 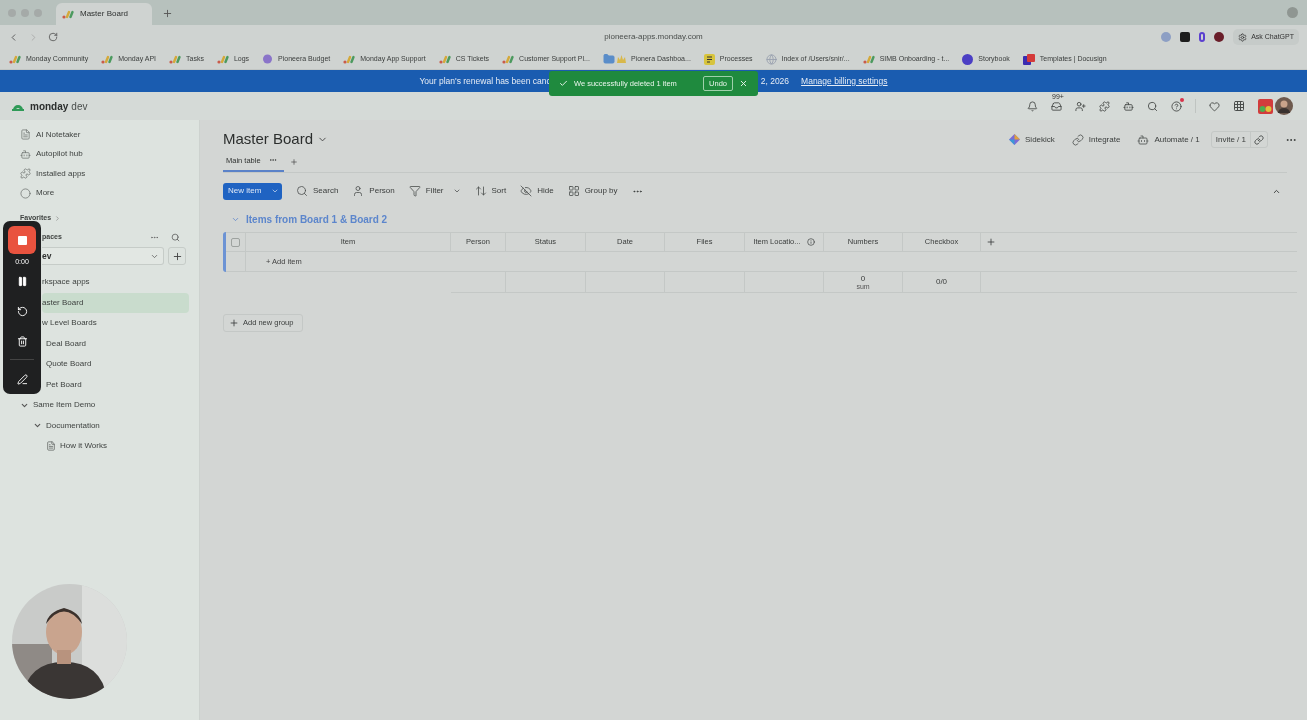 What do you see at coordinates (1168, 139) in the screenshot?
I see `board-action: Automate / 1` at bounding box center [1168, 139].